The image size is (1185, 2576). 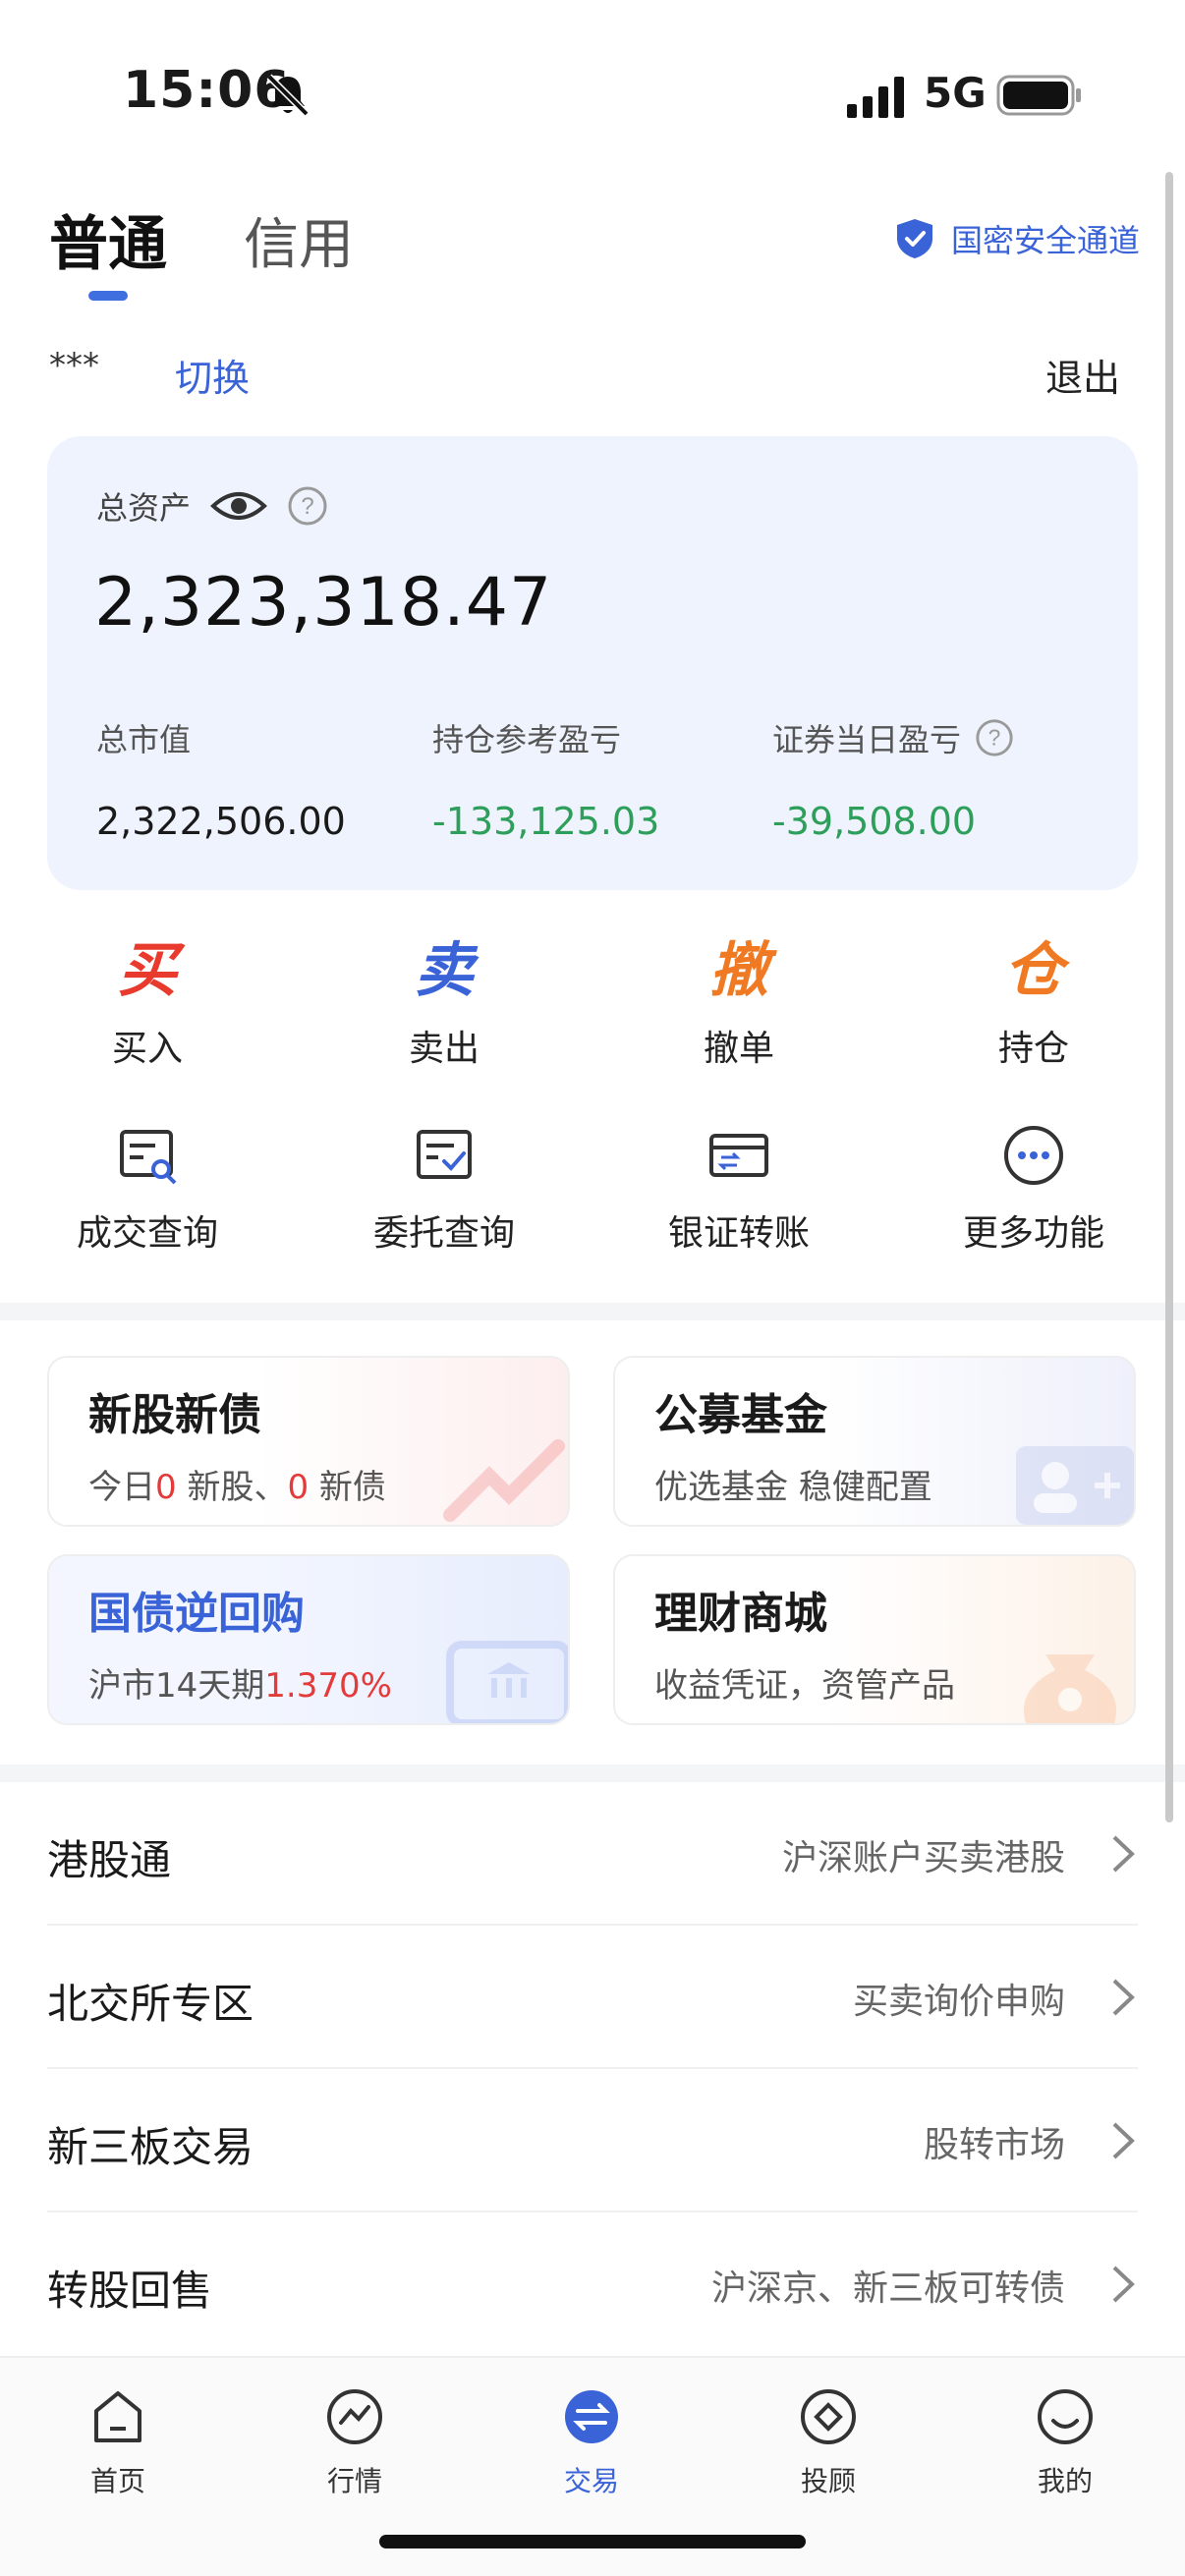 What do you see at coordinates (867, 739) in the screenshot?
I see `daily-pnl-label: 证券当日盈亏` at bounding box center [867, 739].